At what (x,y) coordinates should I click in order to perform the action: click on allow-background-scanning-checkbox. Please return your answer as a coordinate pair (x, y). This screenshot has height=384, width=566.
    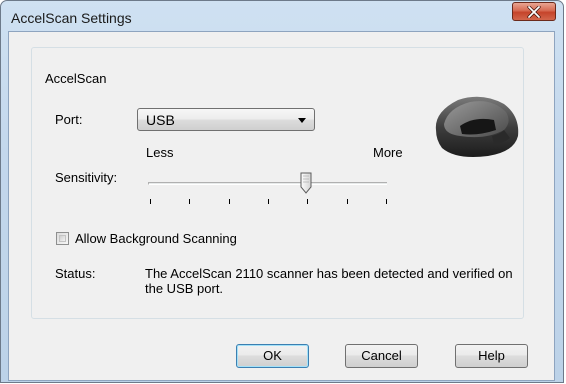
    Looking at the image, I should click on (62, 238).